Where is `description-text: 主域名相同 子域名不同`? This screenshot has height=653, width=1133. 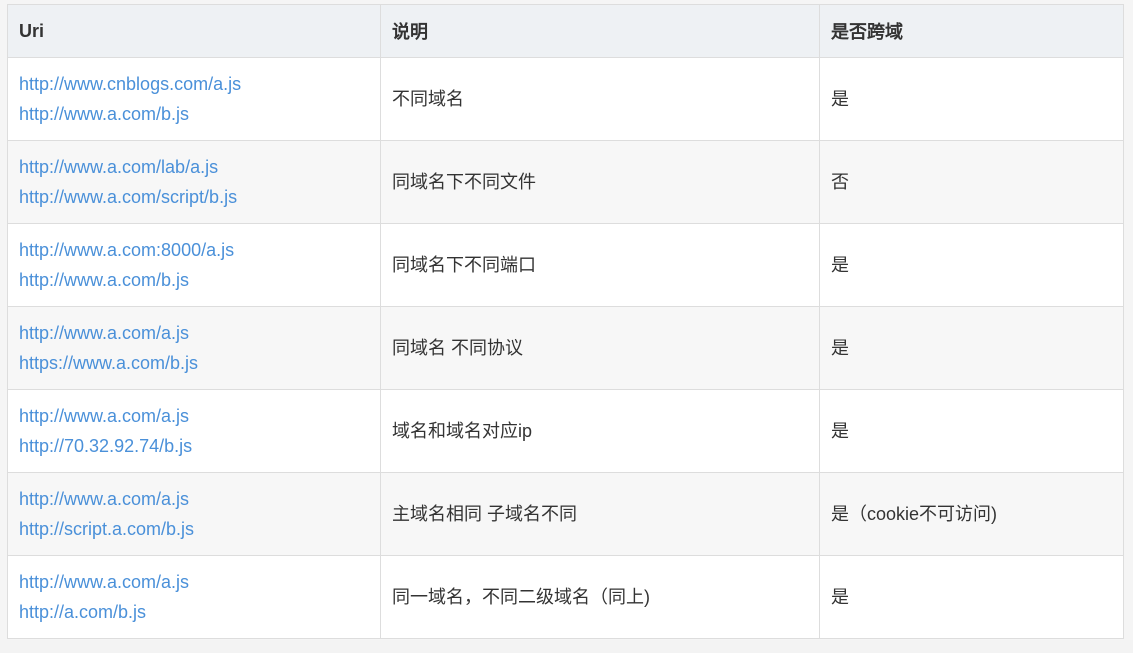
description-text: 主域名相同 子域名不同 is located at coordinates (484, 514).